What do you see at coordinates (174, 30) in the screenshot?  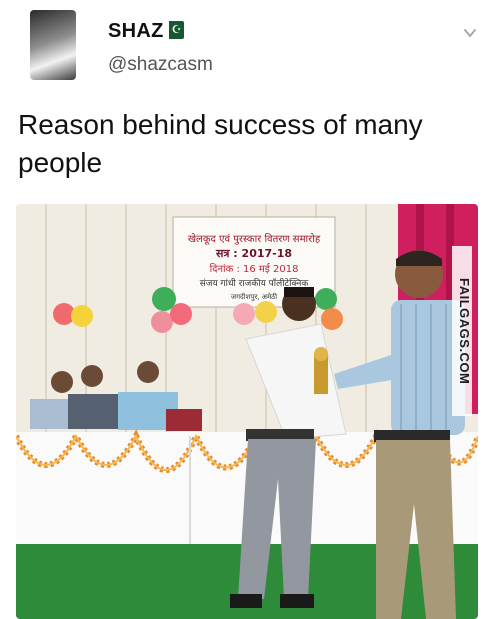 I see `pakistan-flag-icon: ☪` at bounding box center [174, 30].